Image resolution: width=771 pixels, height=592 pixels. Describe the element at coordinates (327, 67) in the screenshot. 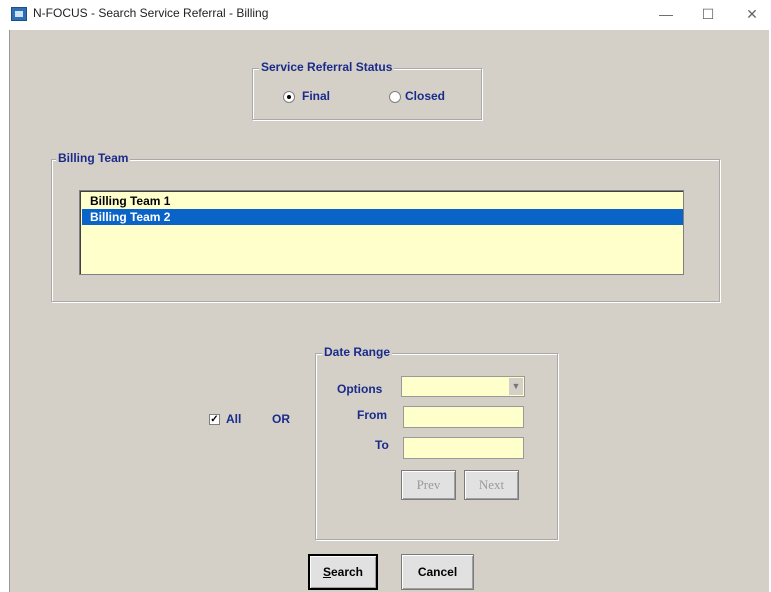

I see `service-referral-status-legend: Service Referral Status` at that location.